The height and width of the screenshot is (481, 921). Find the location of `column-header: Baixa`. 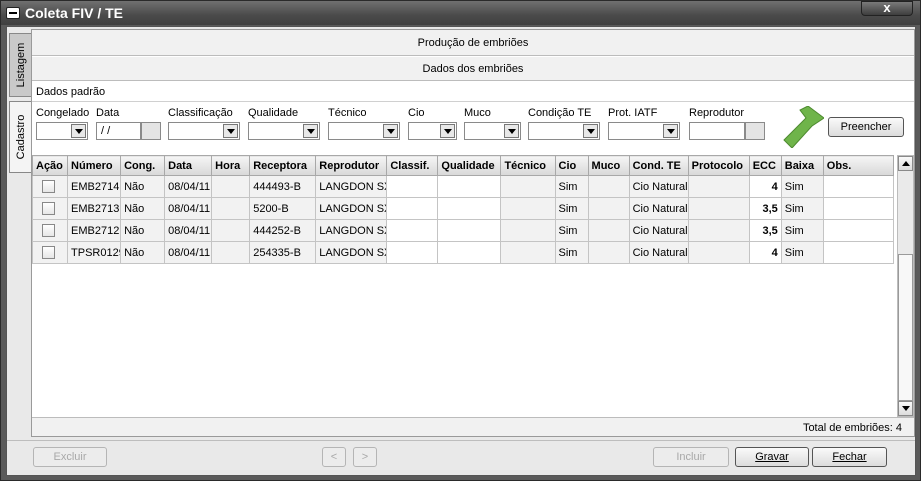

column-header: Baixa is located at coordinates (802, 165).